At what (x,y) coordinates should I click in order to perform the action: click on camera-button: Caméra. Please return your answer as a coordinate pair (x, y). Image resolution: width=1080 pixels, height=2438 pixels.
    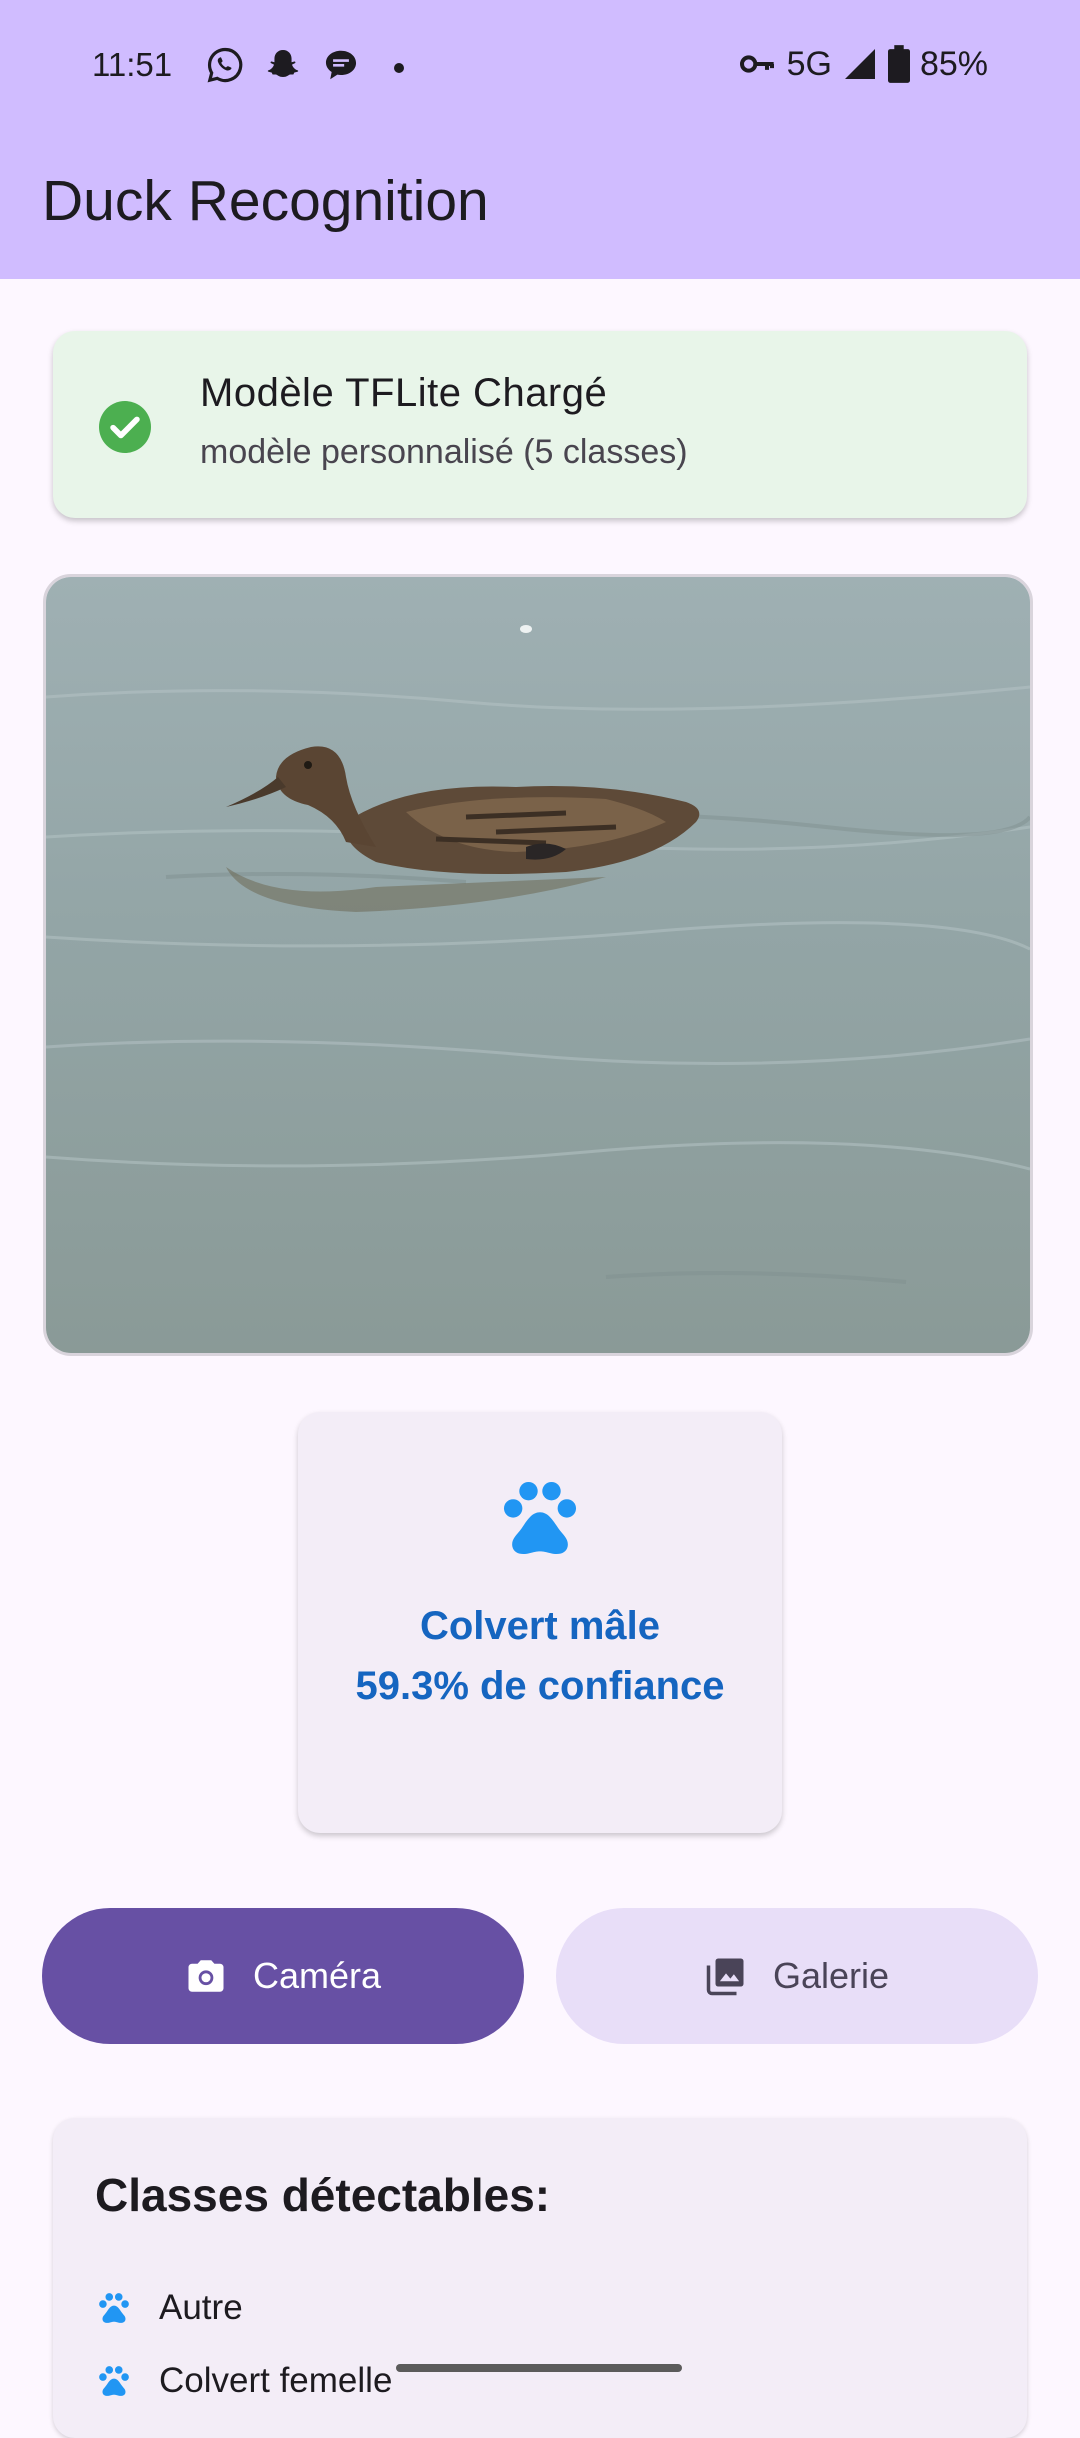
    Looking at the image, I should click on (283, 1976).